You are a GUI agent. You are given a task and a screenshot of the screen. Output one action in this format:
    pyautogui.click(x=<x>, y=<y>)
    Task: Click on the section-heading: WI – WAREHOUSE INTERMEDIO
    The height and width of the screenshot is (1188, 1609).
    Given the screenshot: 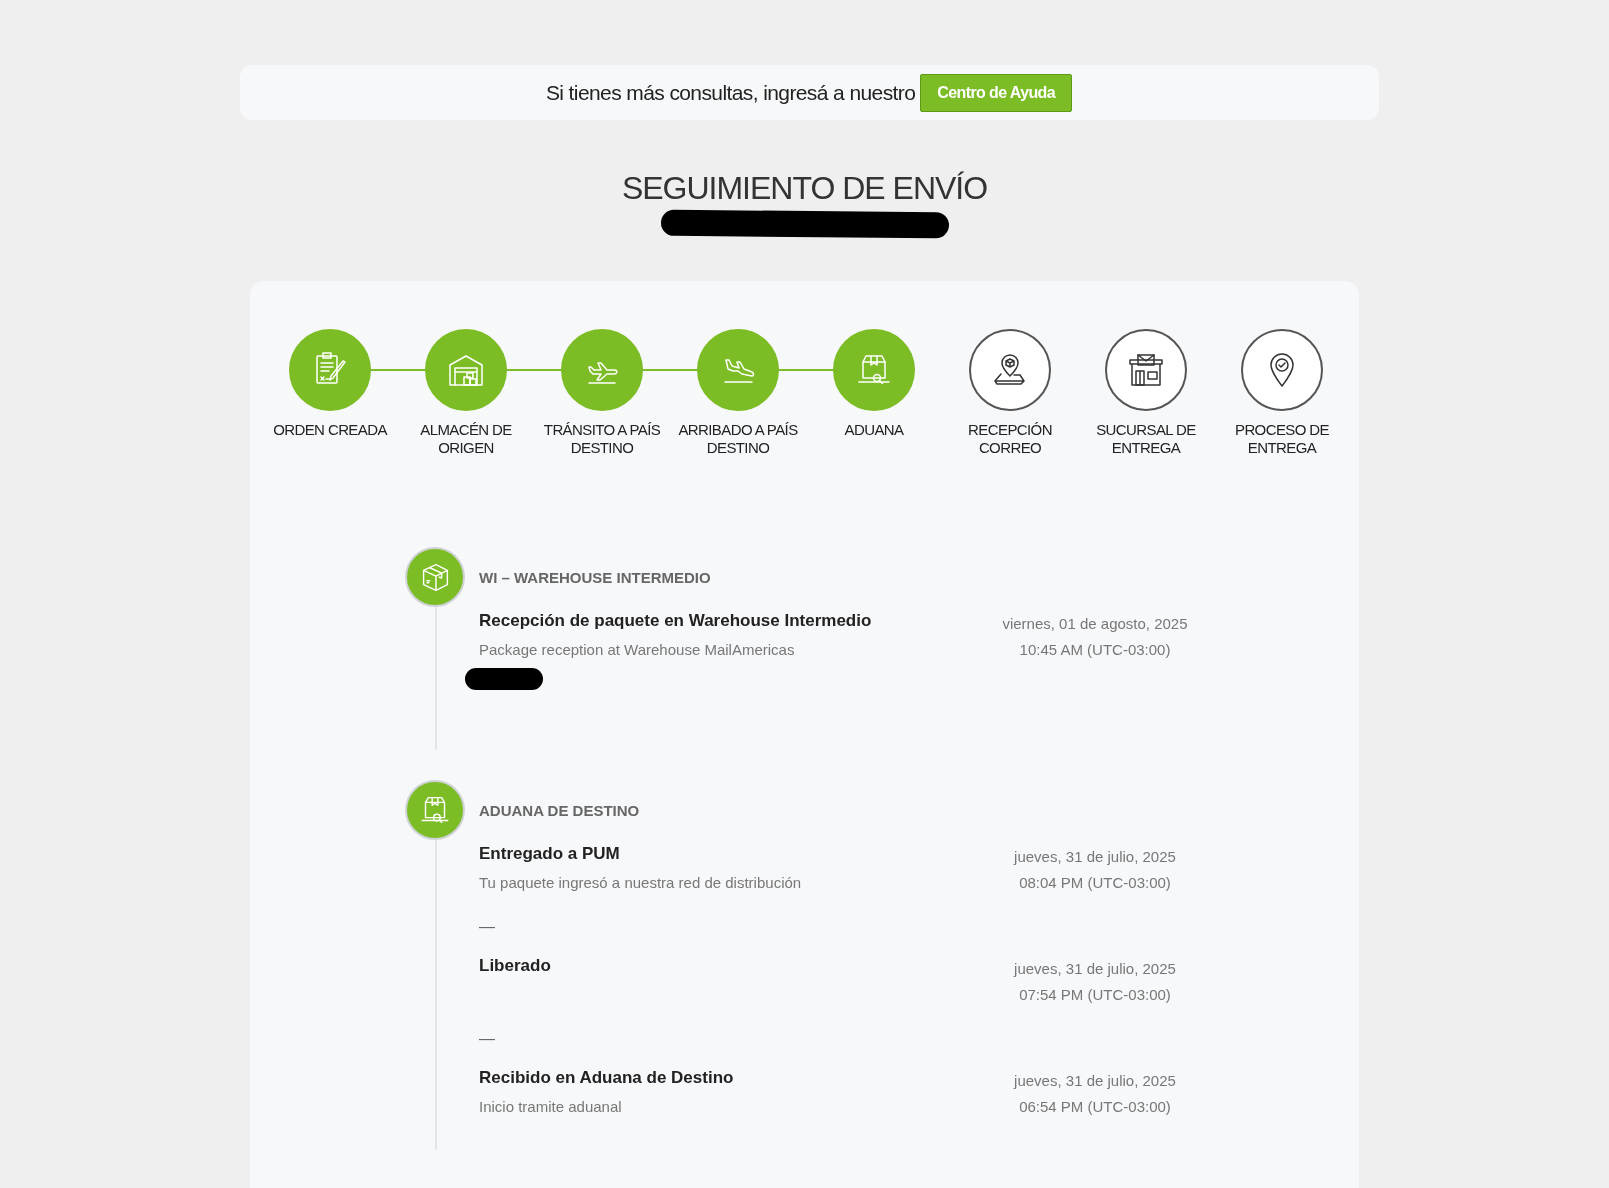 What is the action you would take?
    pyautogui.click(x=595, y=577)
    